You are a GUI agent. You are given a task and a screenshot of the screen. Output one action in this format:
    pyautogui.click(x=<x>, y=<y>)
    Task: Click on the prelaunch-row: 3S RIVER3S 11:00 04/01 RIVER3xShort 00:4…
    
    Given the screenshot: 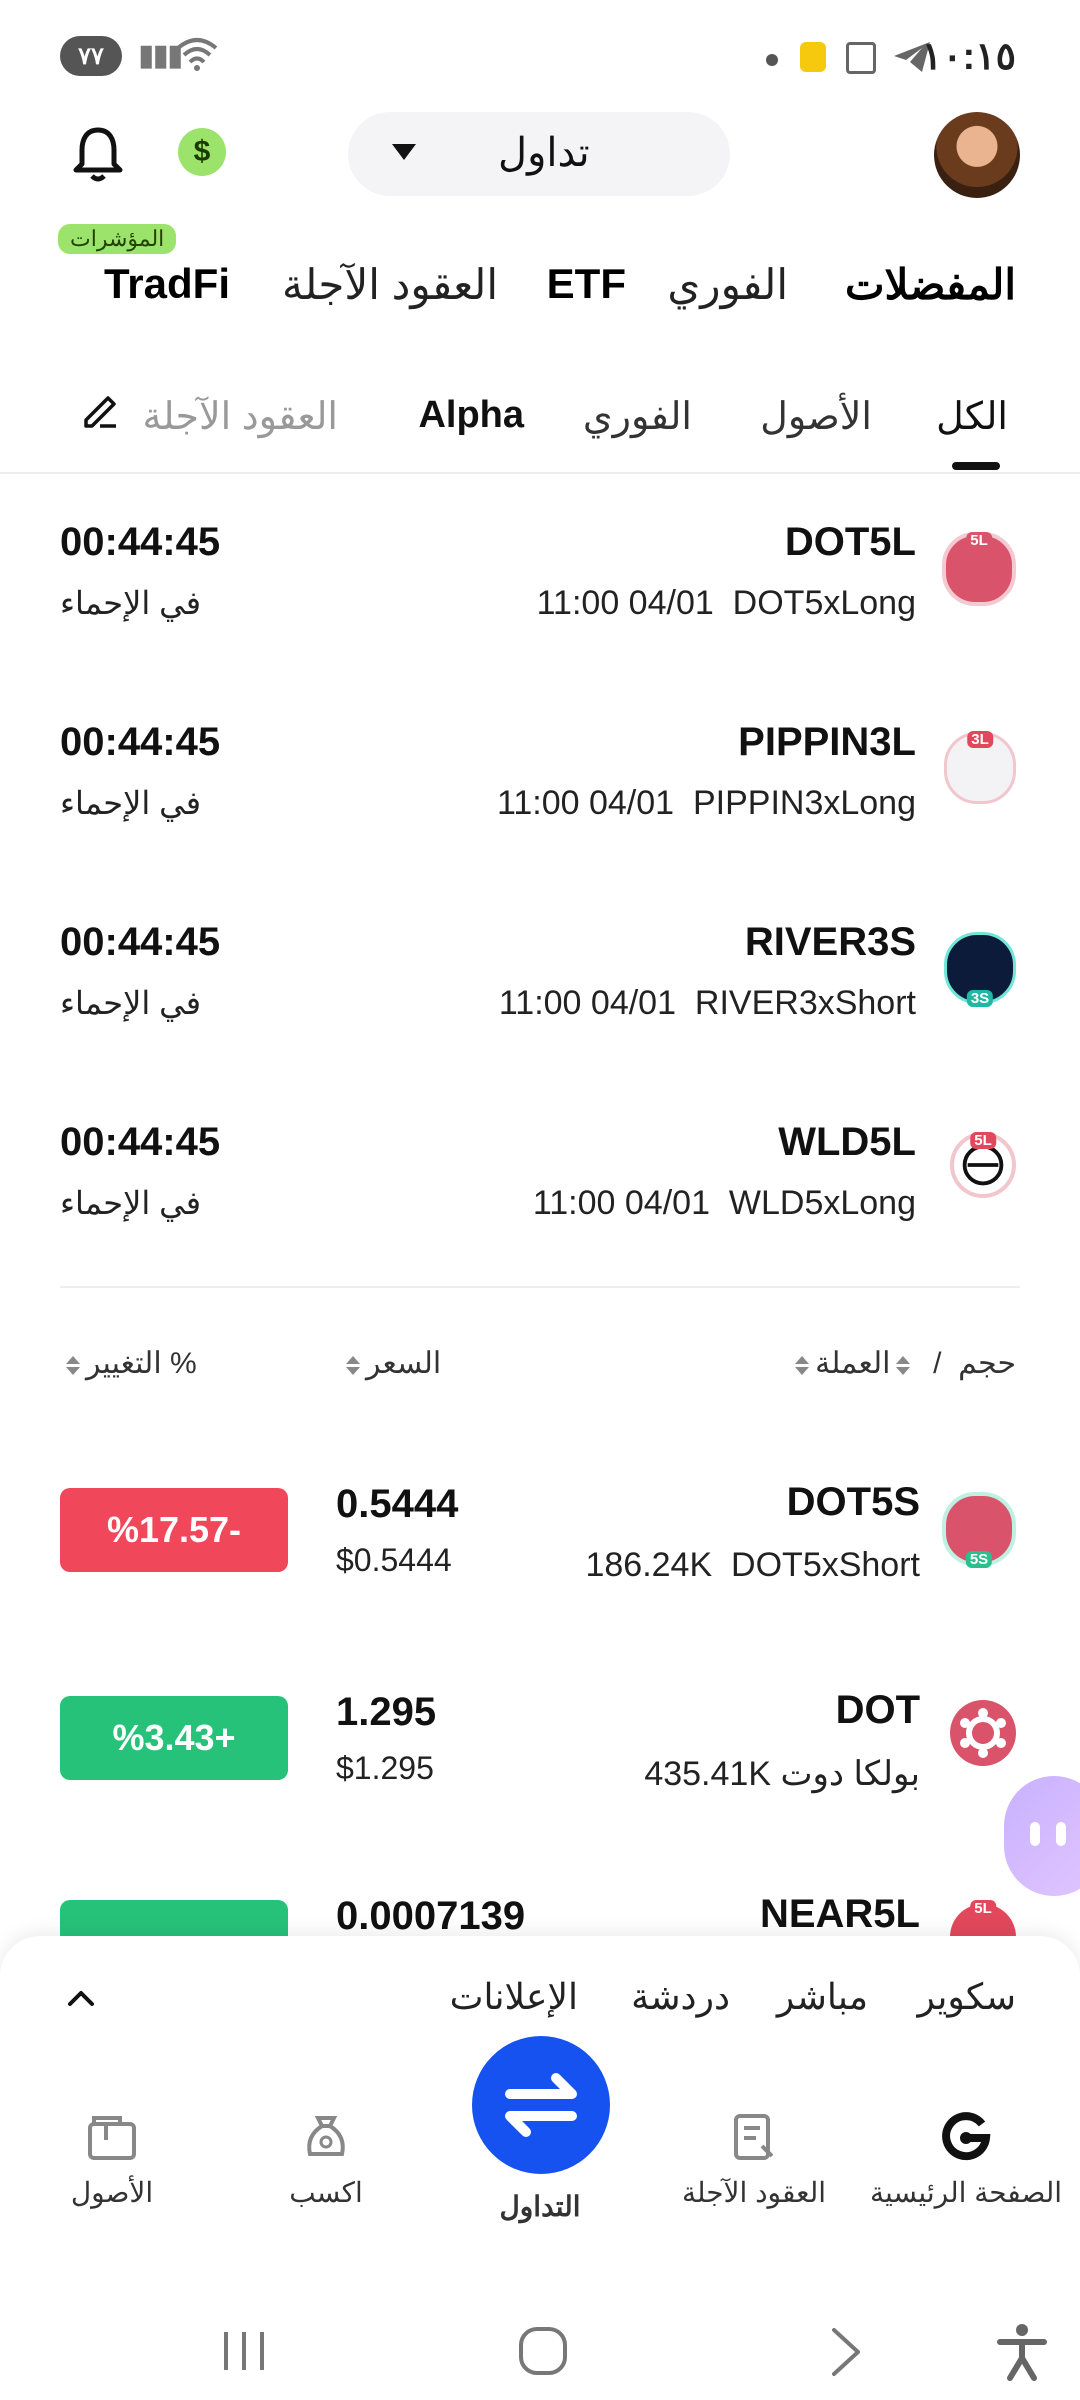 What is the action you would take?
    pyautogui.click(x=540, y=1002)
    